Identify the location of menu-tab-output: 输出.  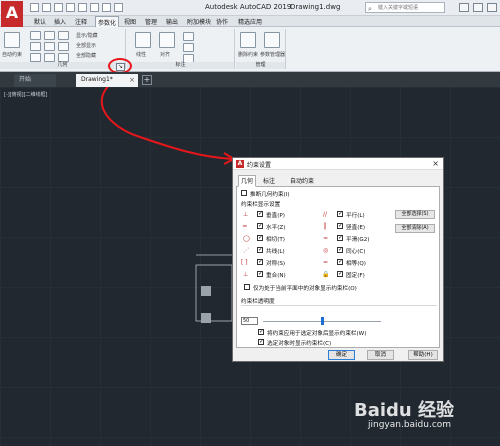
(172, 21).